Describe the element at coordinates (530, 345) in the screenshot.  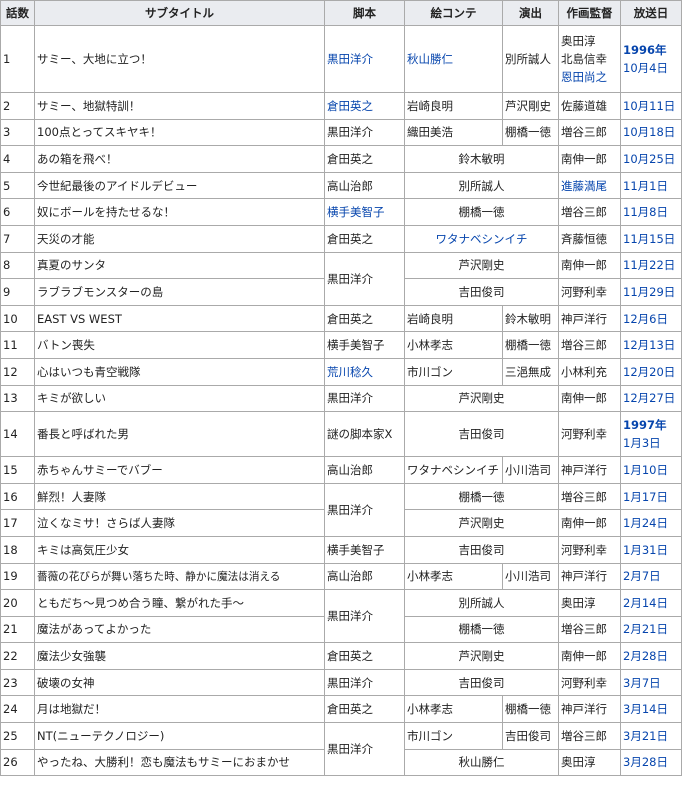
I see `episode-director: 棚橋一徳` at that location.